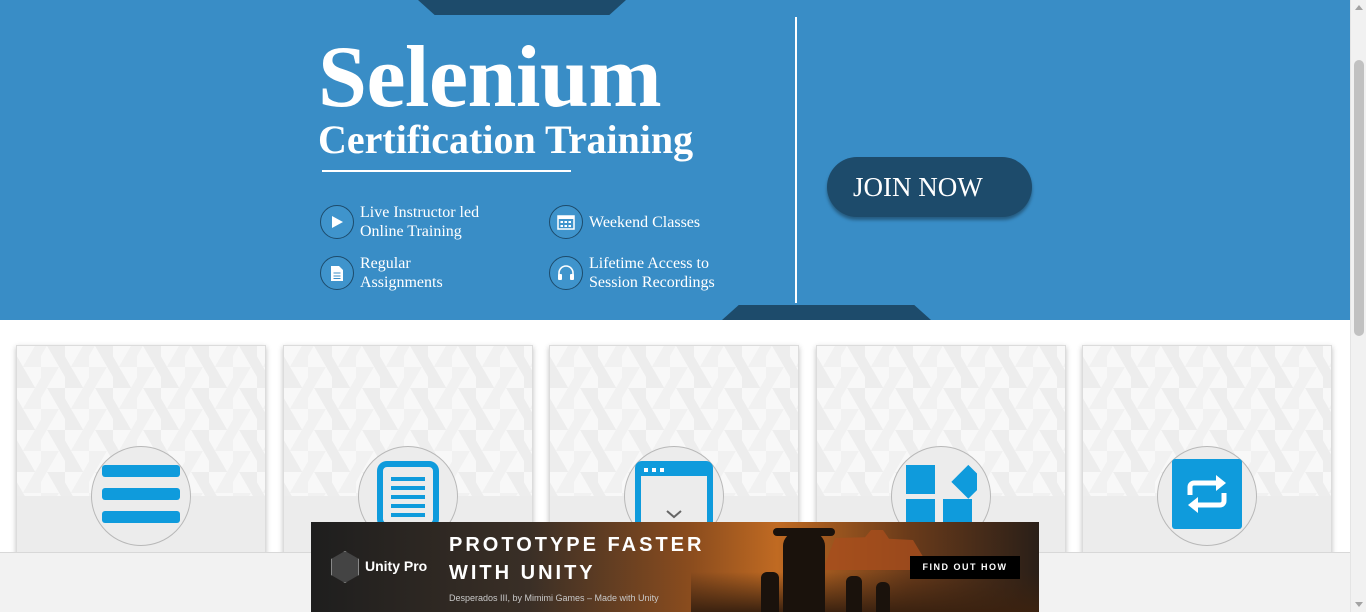  I want to click on join-now-button: JOIN NOW, so click(929, 187).